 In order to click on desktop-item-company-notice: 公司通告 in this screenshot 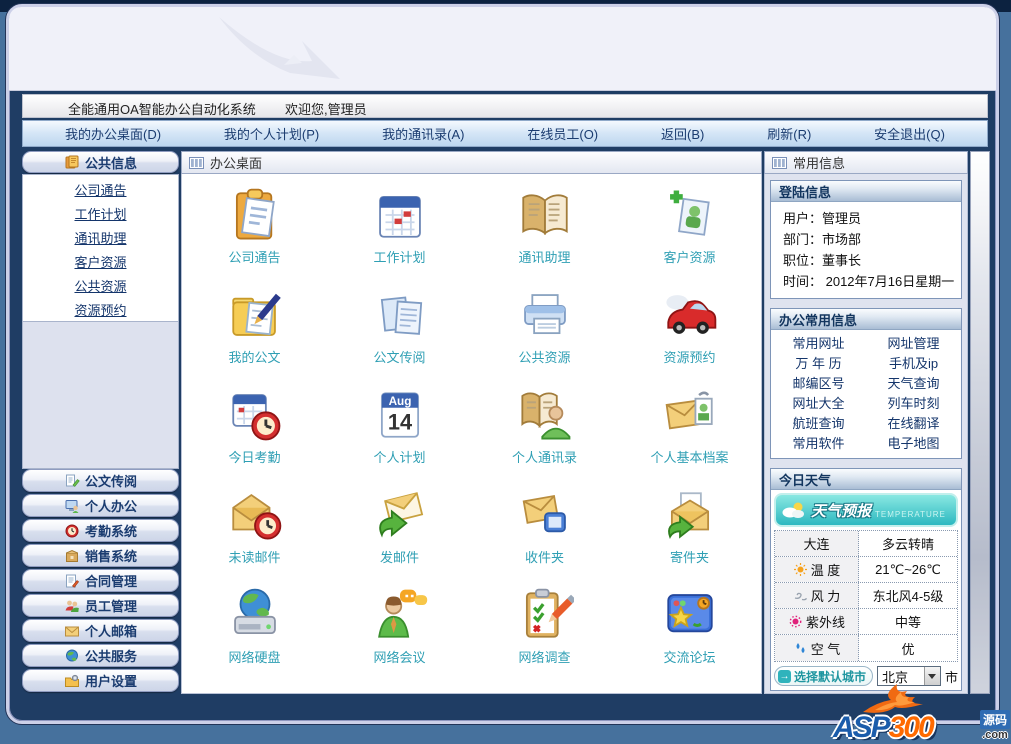, I will do `click(254, 234)`.